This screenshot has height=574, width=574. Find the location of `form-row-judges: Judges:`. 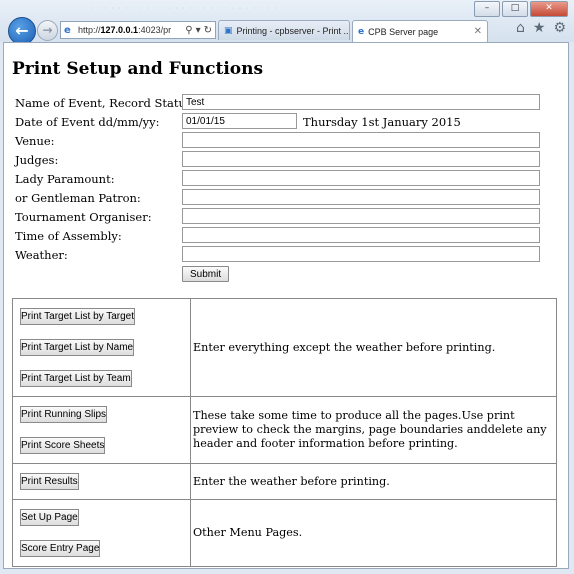

form-row-judges: Judges: is located at coordinates (287, 160).